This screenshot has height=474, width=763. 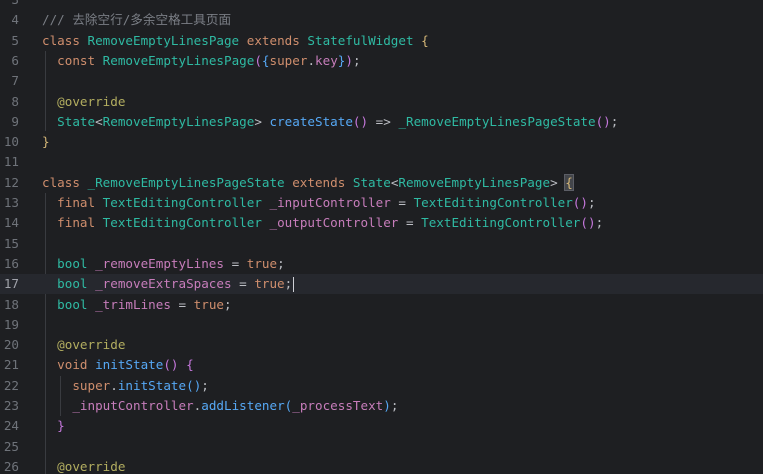 I want to click on code-text: bool _removeExtraSpaces = true;, so click(x=168, y=284).